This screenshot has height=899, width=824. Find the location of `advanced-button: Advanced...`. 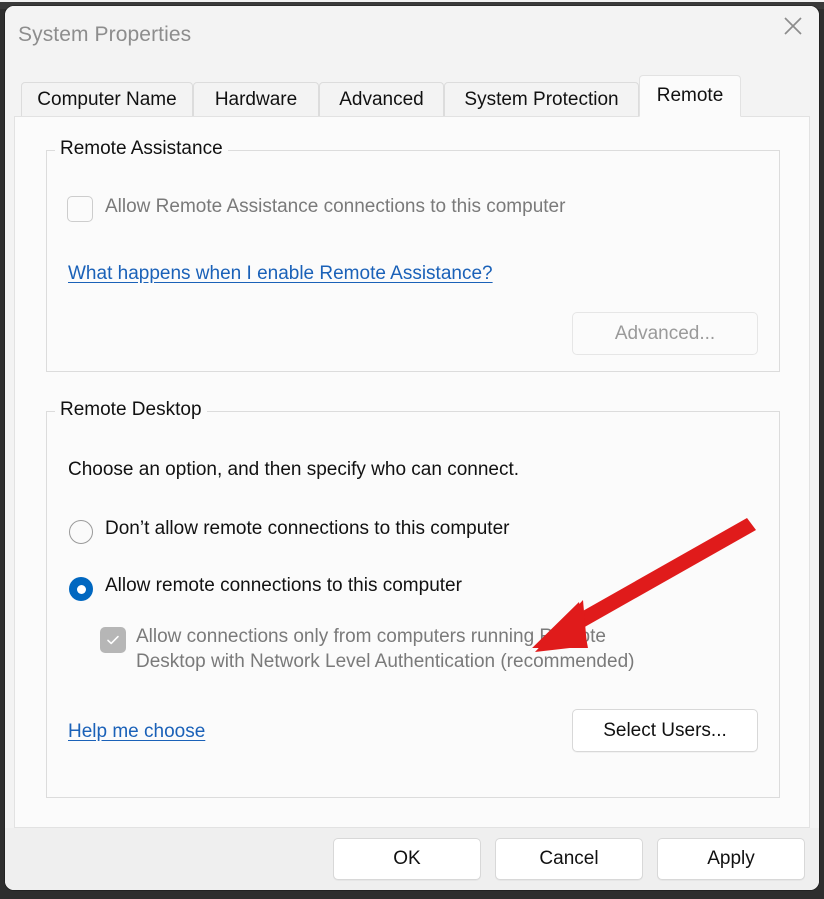

advanced-button: Advanced... is located at coordinates (665, 333).